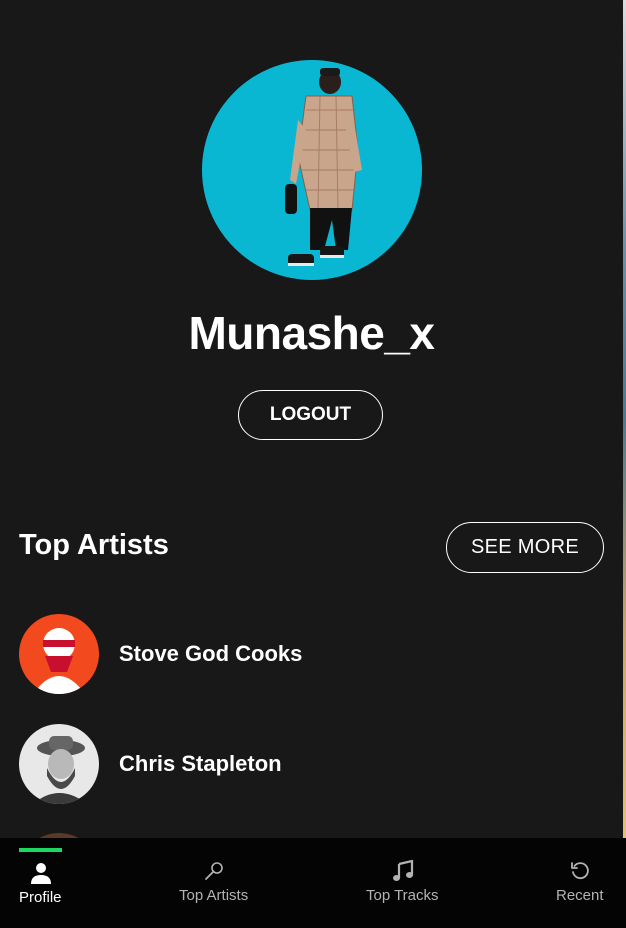 This screenshot has height=928, width=626. I want to click on artist-row: Stove God Cooks, so click(160, 654).